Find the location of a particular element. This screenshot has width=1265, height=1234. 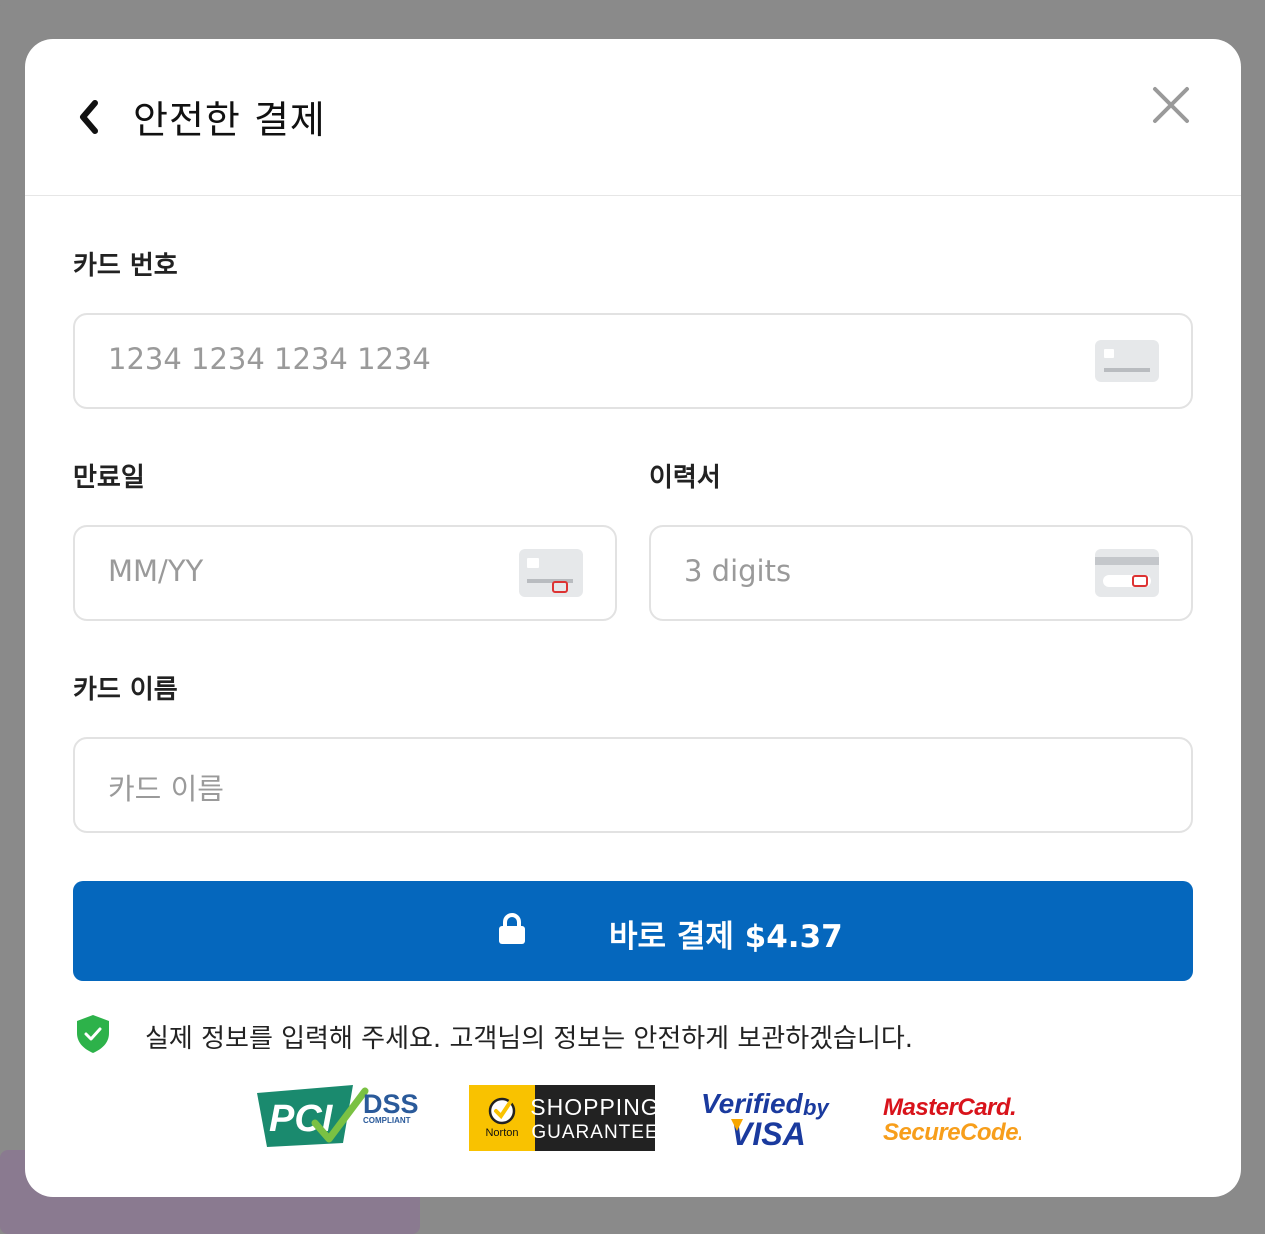

shield-check-icon is located at coordinates (93, 1034).